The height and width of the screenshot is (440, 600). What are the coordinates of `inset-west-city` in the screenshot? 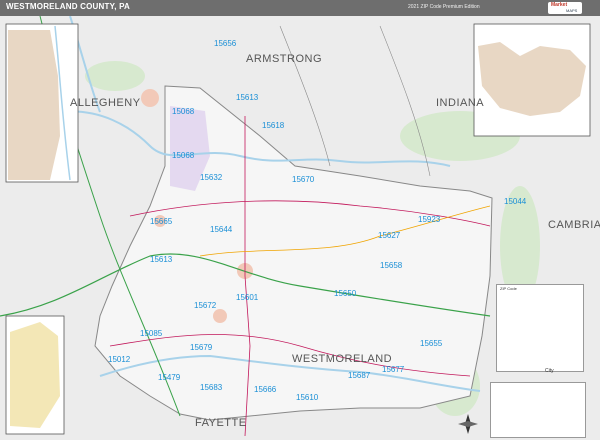 It's located at (42, 103).